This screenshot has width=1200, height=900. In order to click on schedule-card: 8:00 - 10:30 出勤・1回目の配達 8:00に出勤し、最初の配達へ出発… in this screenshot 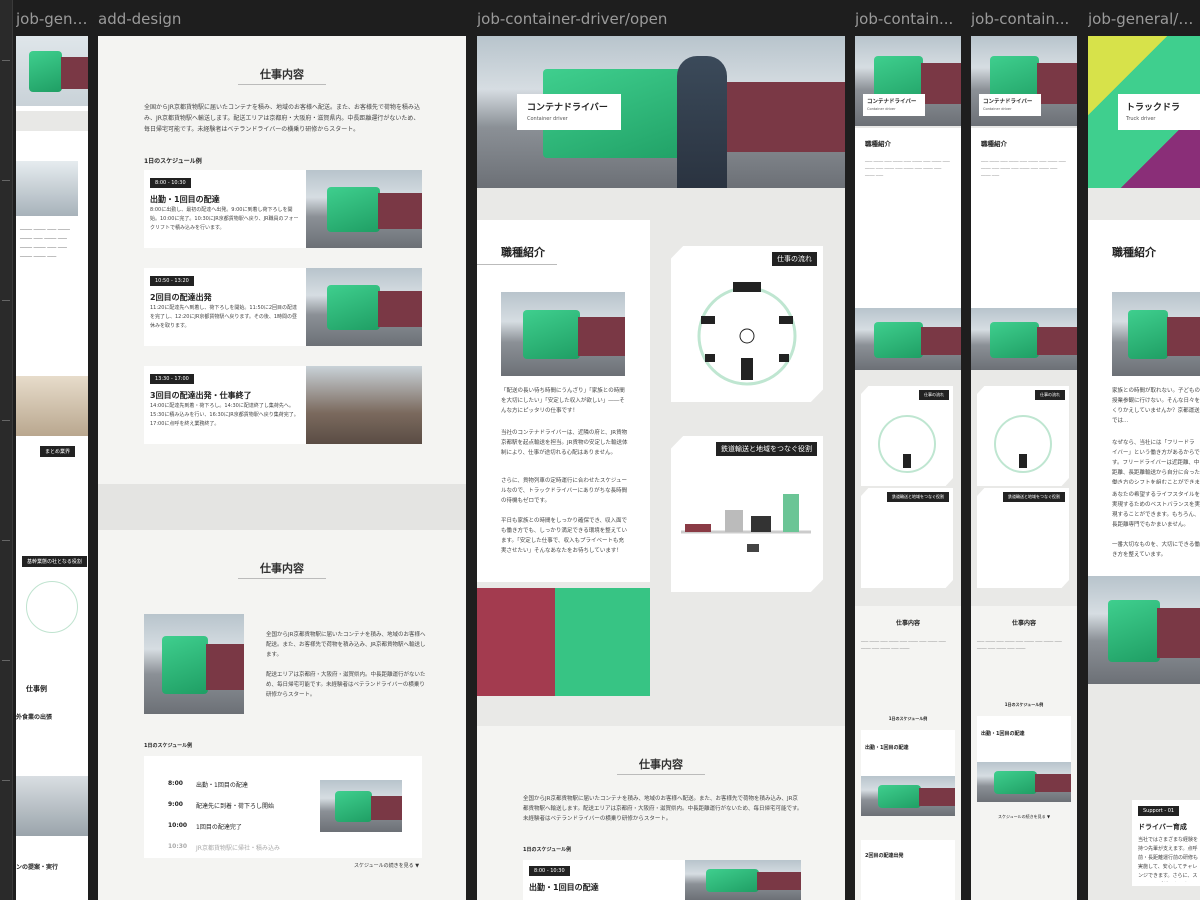, I will do `click(283, 209)`.